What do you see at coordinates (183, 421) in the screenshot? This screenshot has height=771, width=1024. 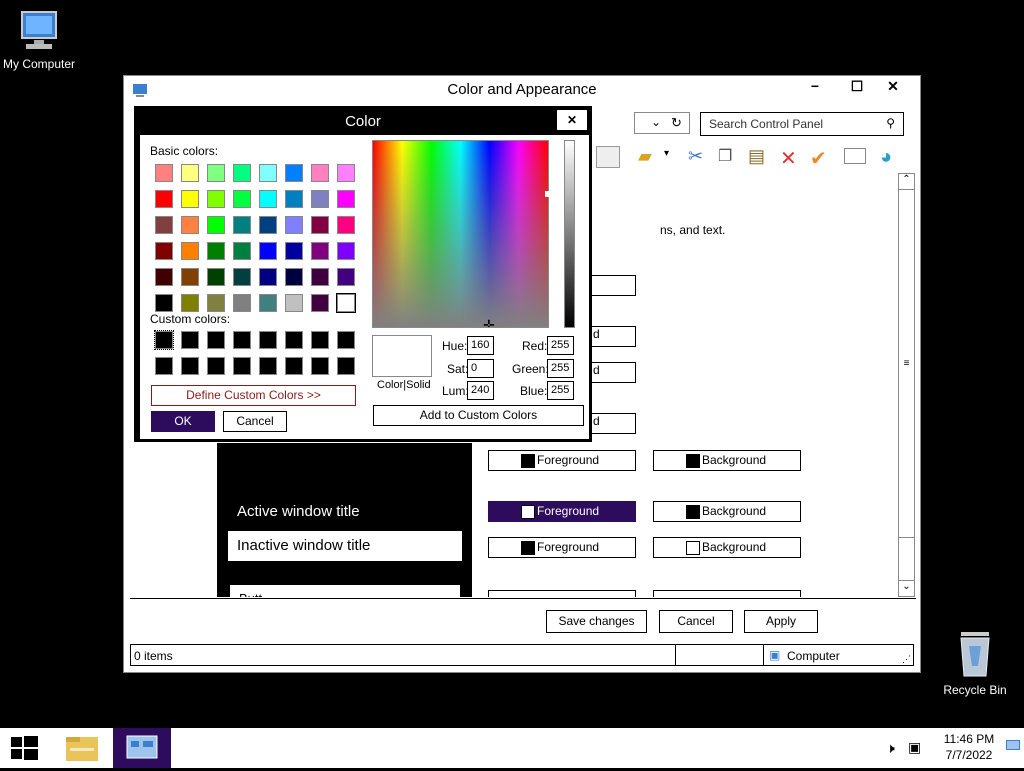 I see `ok-button: OK` at bounding box center [183, 421].